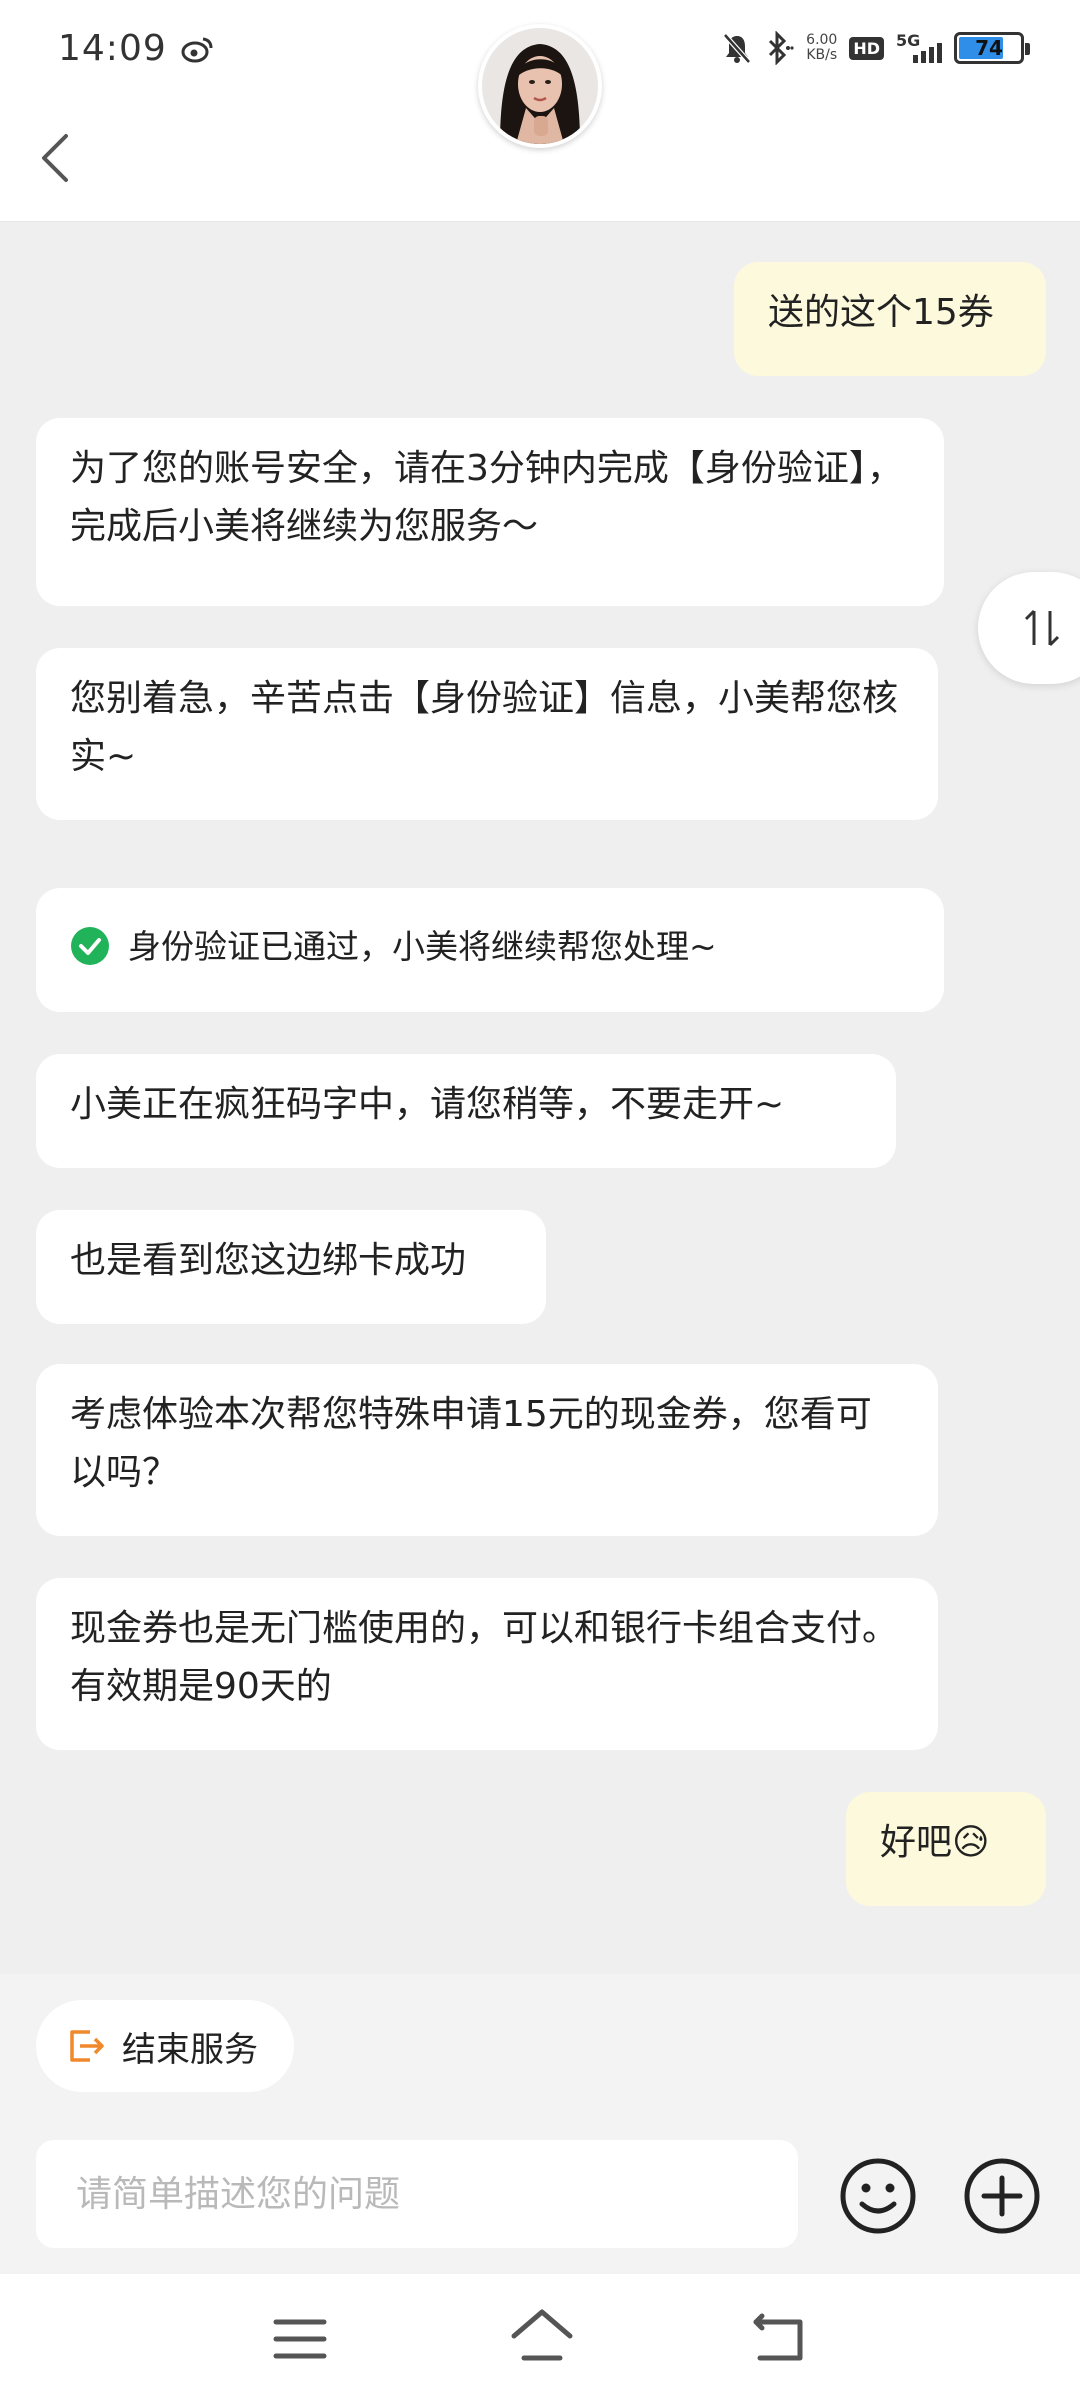 The height and width of the screenshot is (2400, 1080). I want to click on swap-button, so click(1029, 628).